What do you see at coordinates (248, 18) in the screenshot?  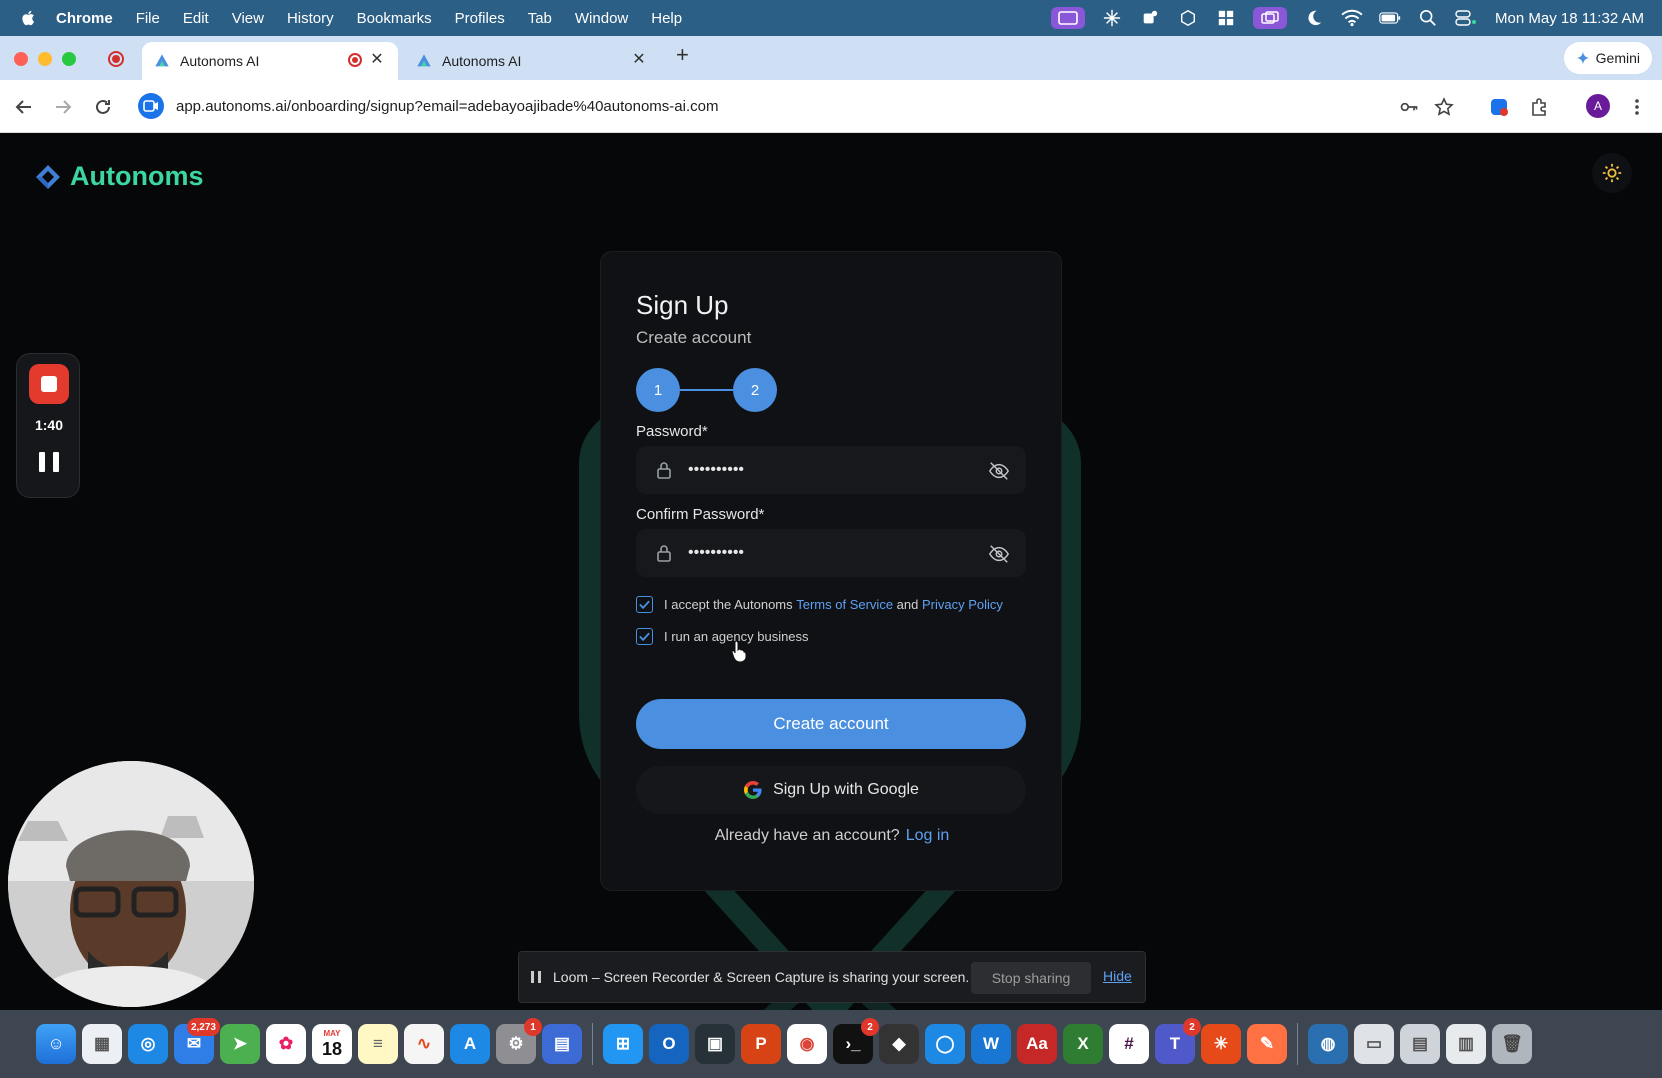 I see `menu-view: View` at bounding box center [248, 18].